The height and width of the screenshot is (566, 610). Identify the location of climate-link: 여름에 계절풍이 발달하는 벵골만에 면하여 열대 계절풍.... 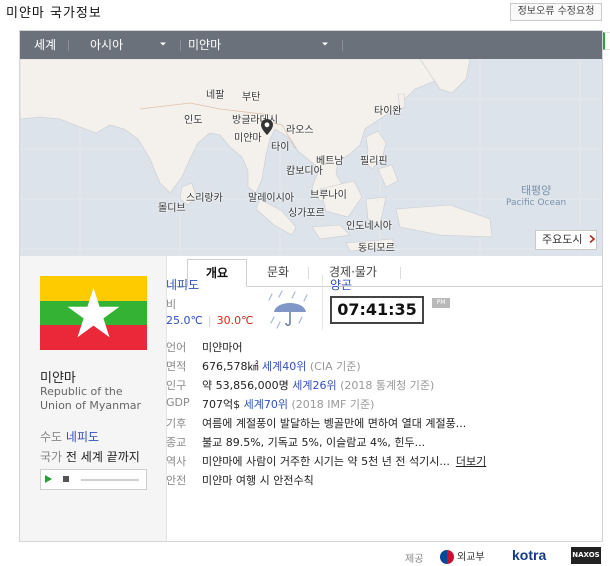
(334, 423).